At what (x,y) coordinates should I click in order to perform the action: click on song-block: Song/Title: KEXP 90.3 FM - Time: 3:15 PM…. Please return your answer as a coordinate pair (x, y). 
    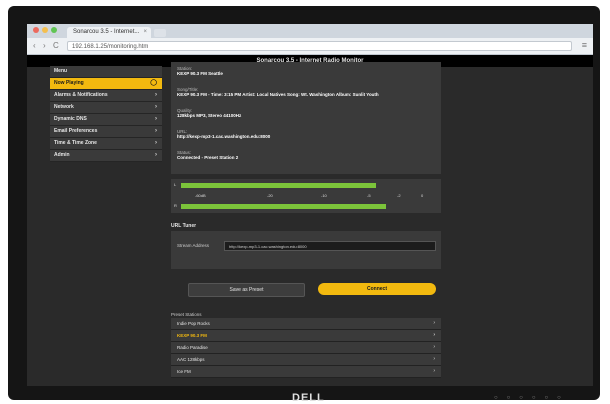
    Looking at the image, I should click on (278, 92).